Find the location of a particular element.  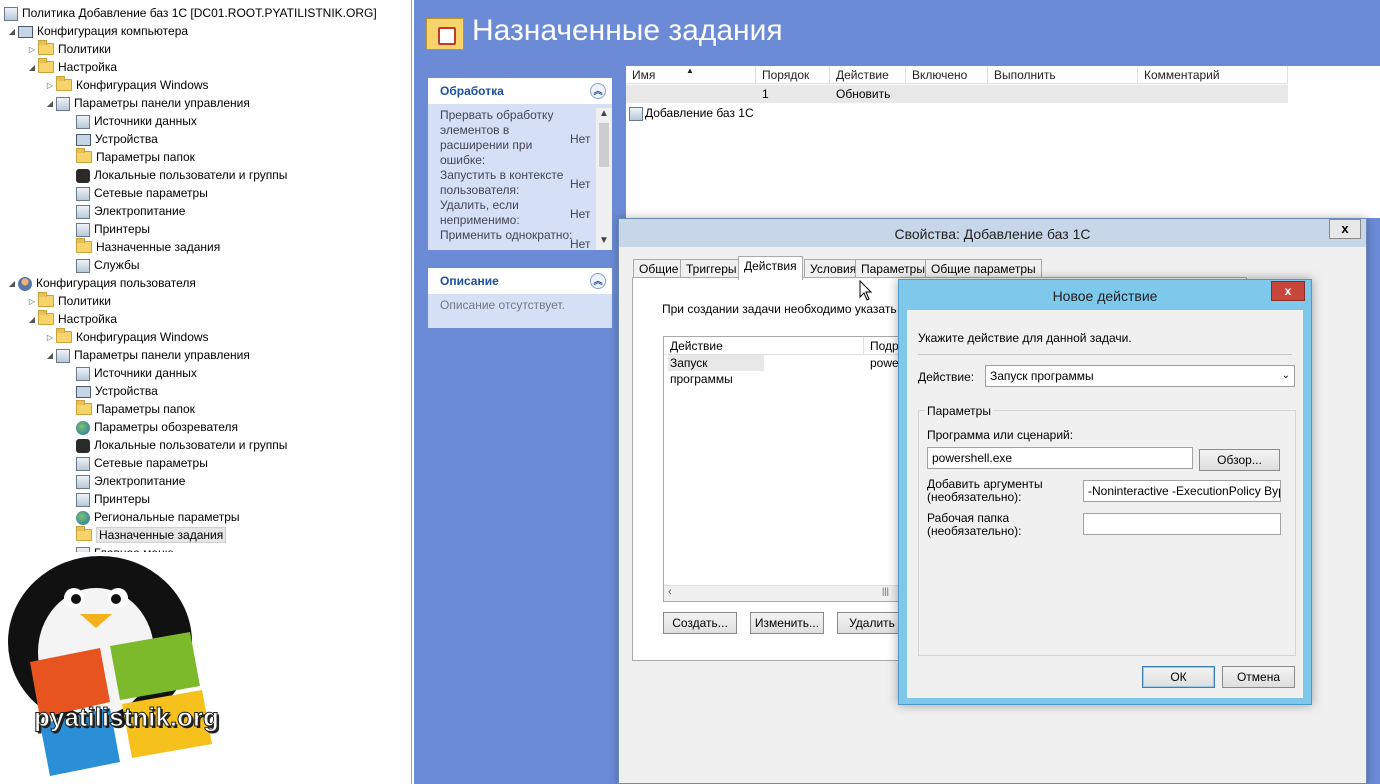

divider is located at coordinates (1105, 354).